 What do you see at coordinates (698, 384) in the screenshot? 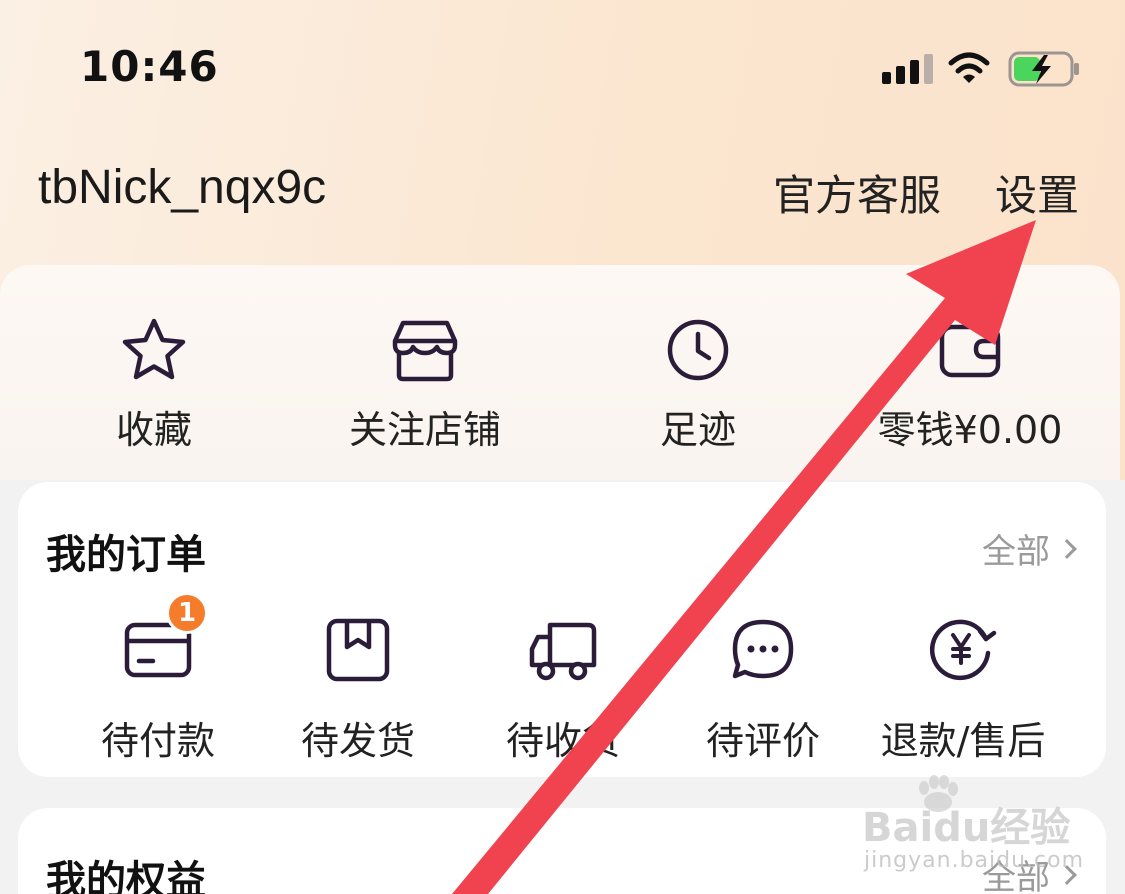
I see `footprints-button: 足迹` at bounding box center [698, 384].